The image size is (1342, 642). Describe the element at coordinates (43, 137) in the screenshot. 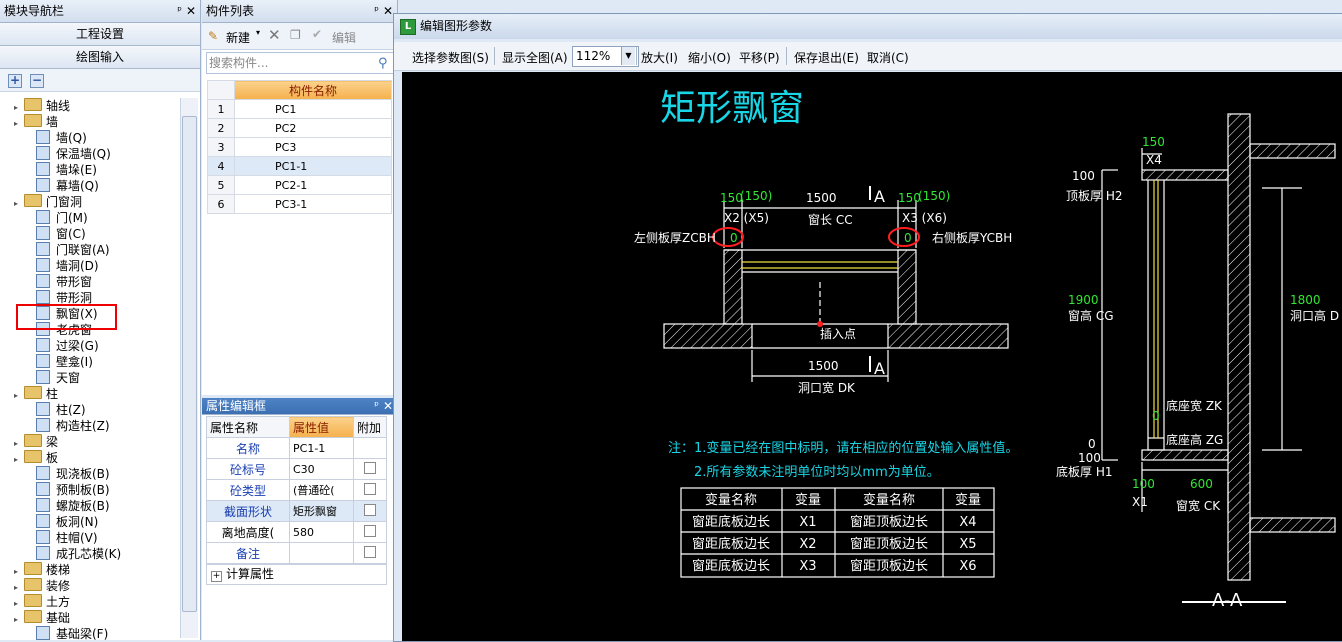

I see `component-icon` at that location.